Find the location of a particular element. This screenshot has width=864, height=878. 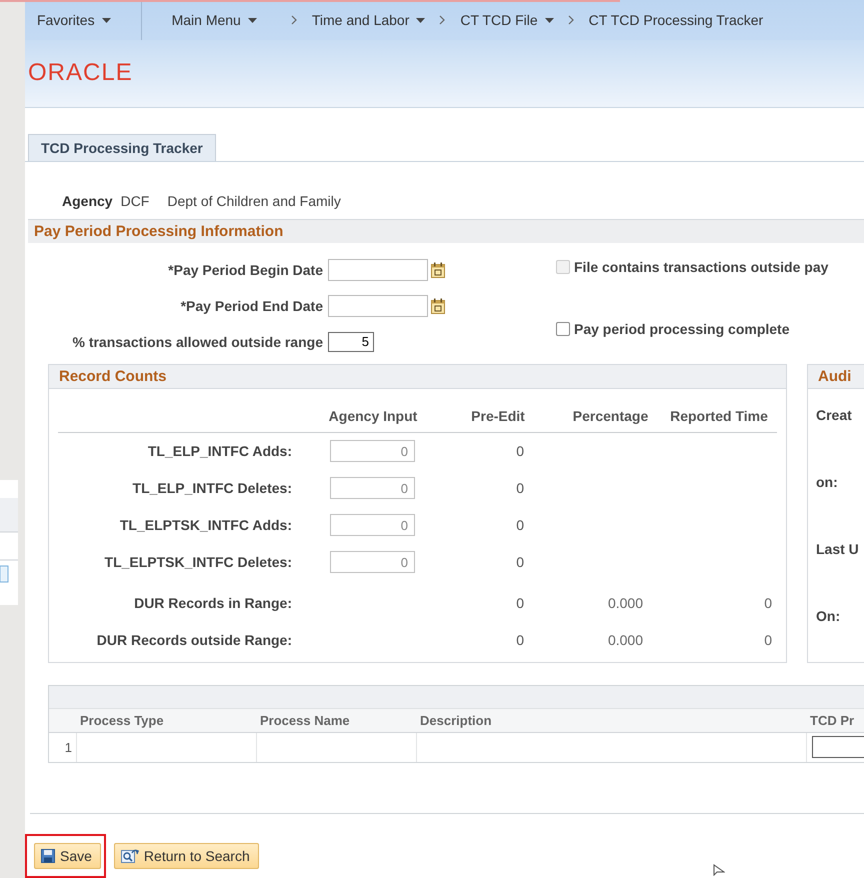

column-header: Agency Input is located at coordinates (373, 416).